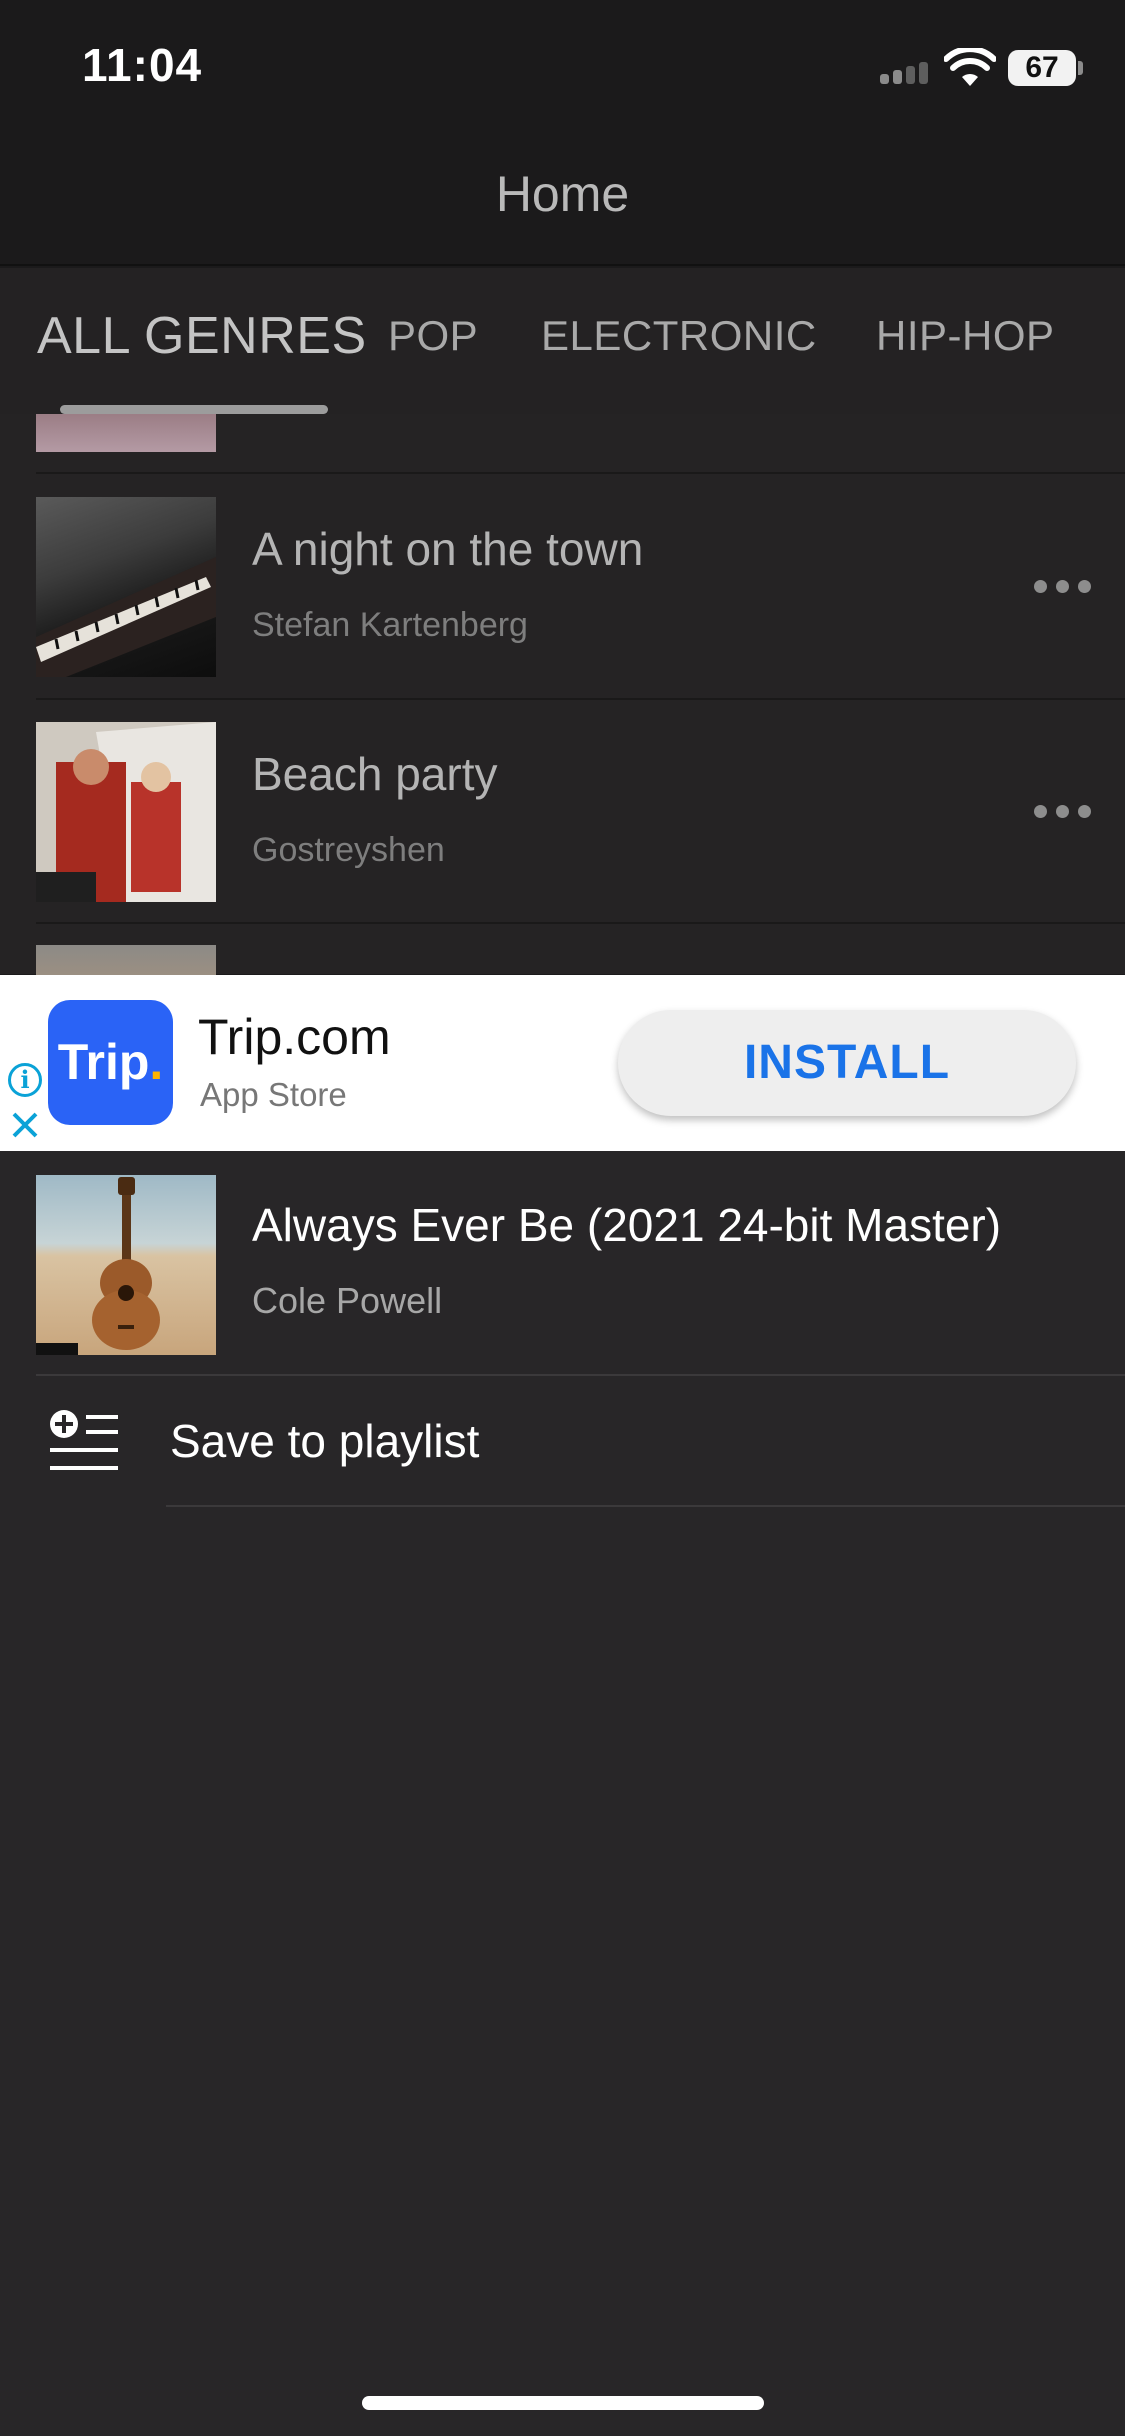  What do you see at coordinates (194, 409) in the screenshot?
I see `tab-indicator` at bounding box center [194, 409].